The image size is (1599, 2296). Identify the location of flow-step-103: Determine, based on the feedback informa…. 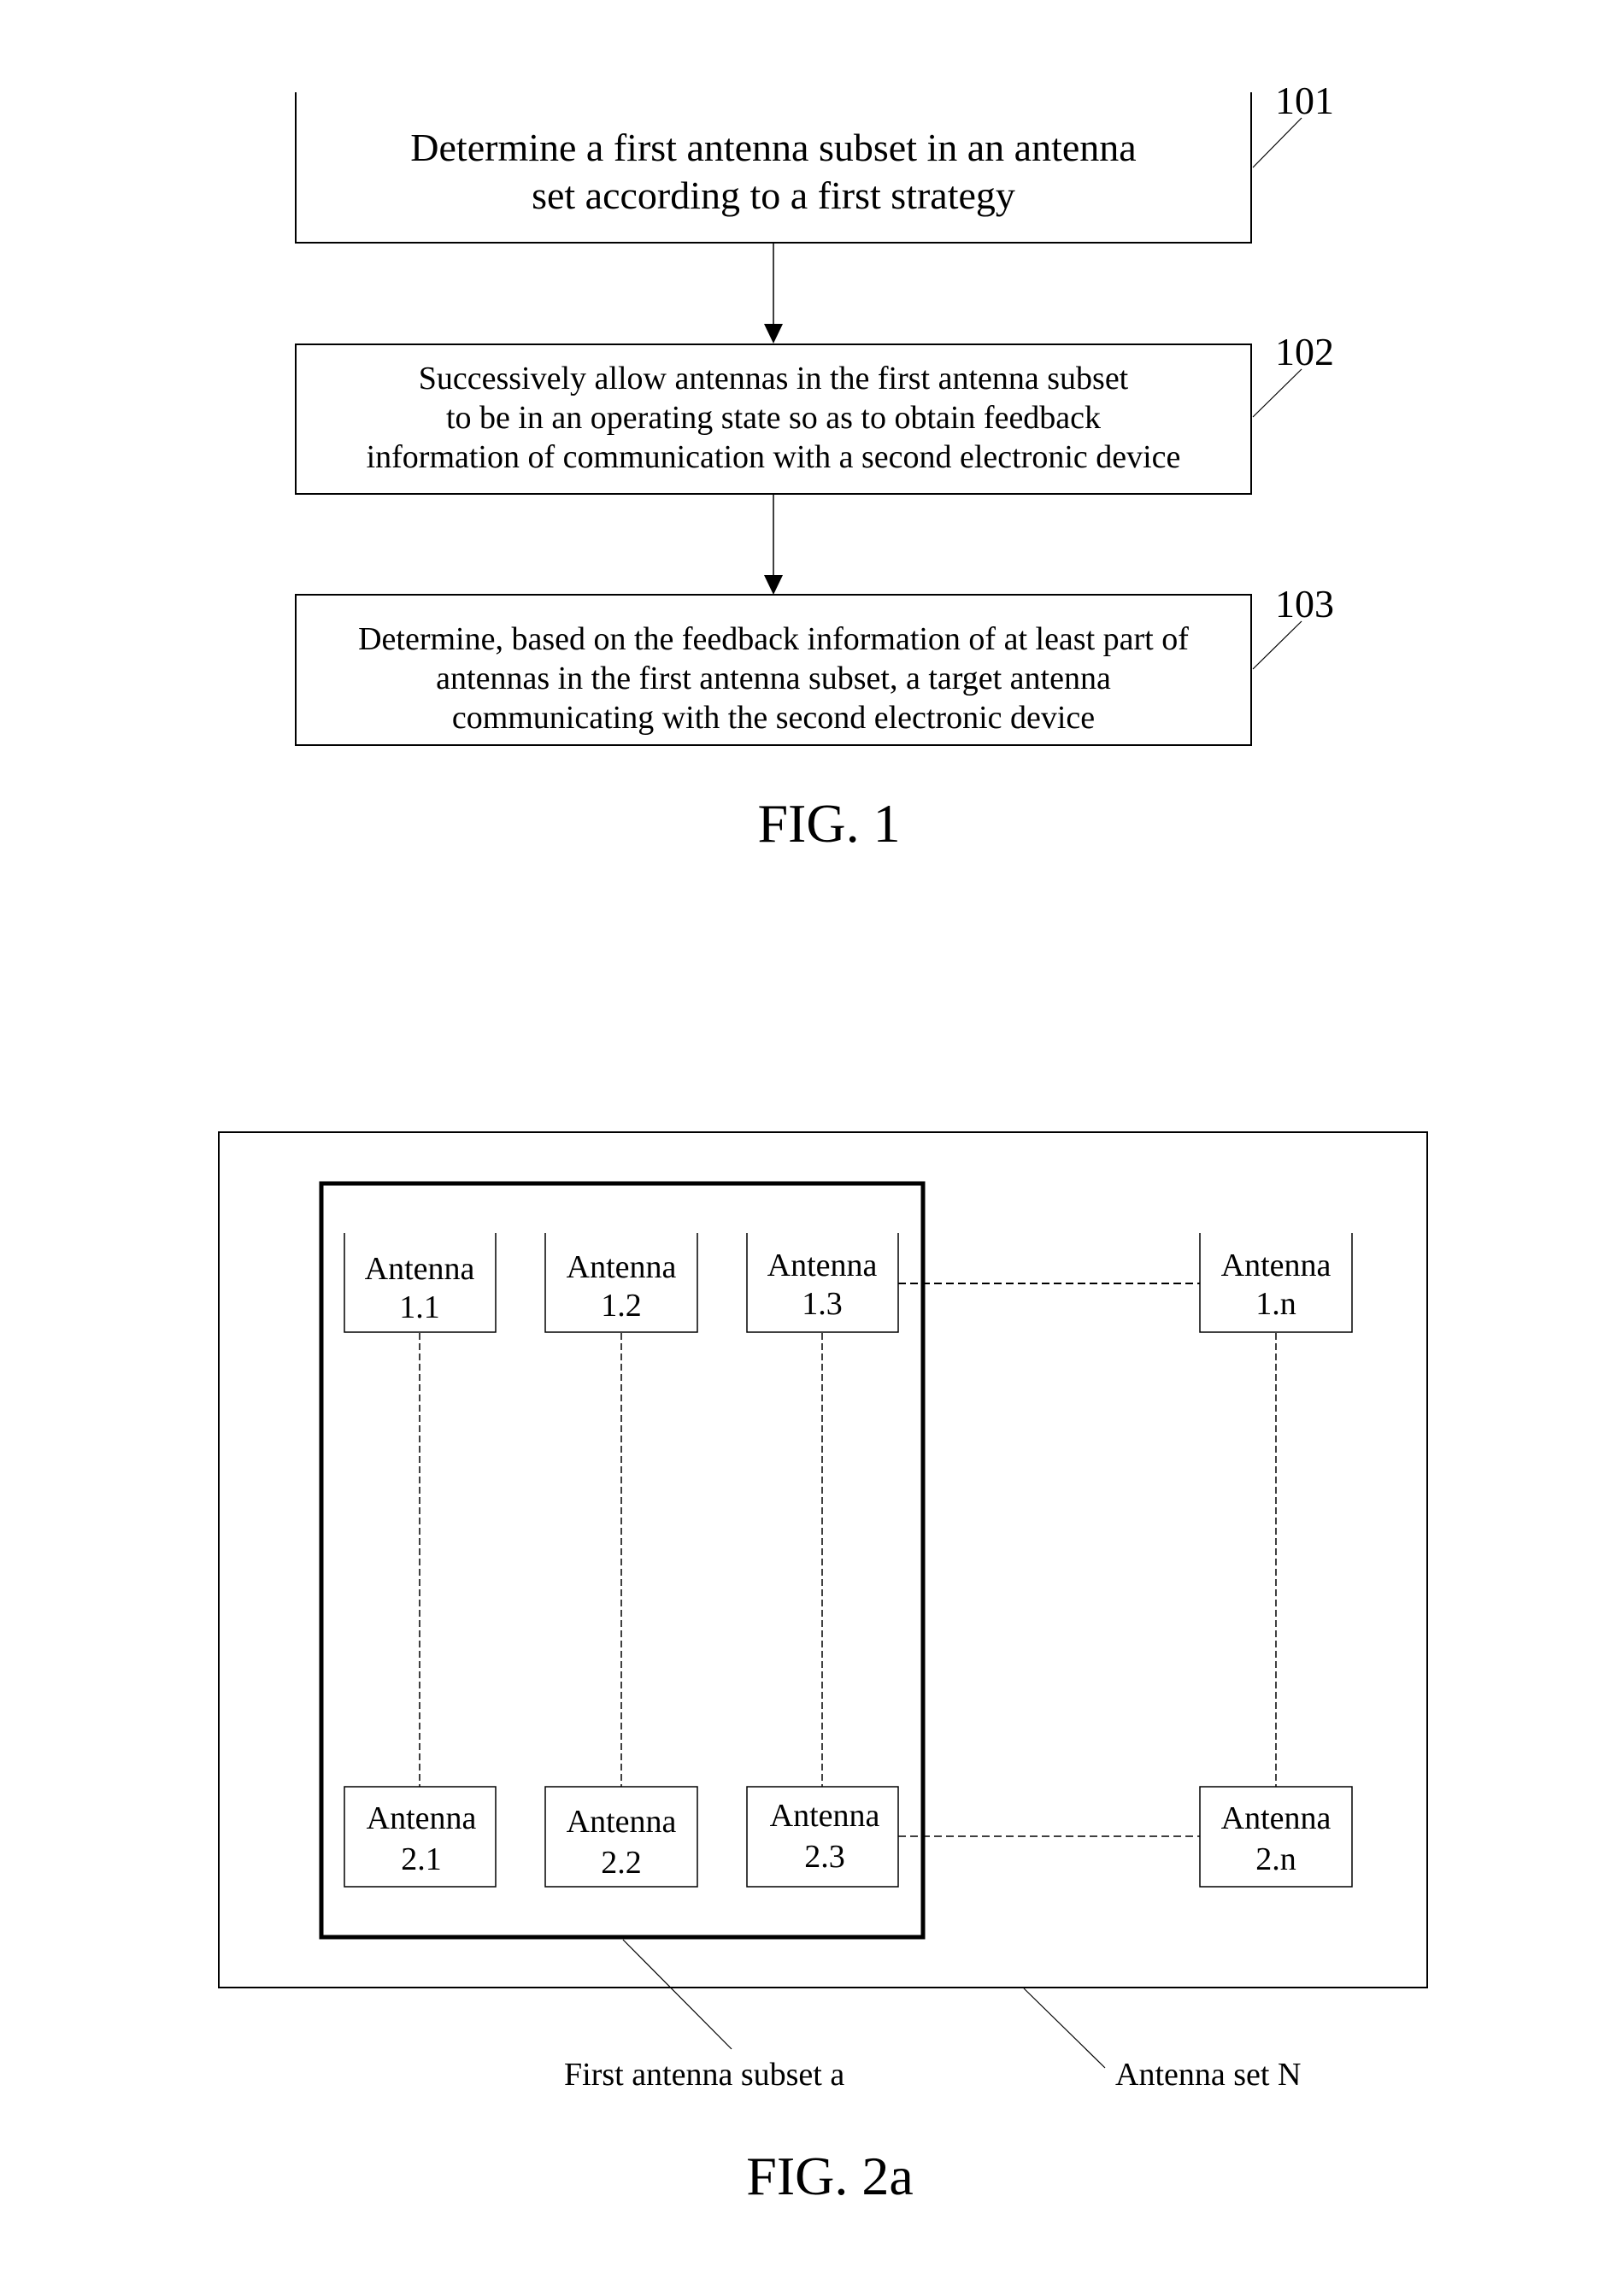
(814, 664).